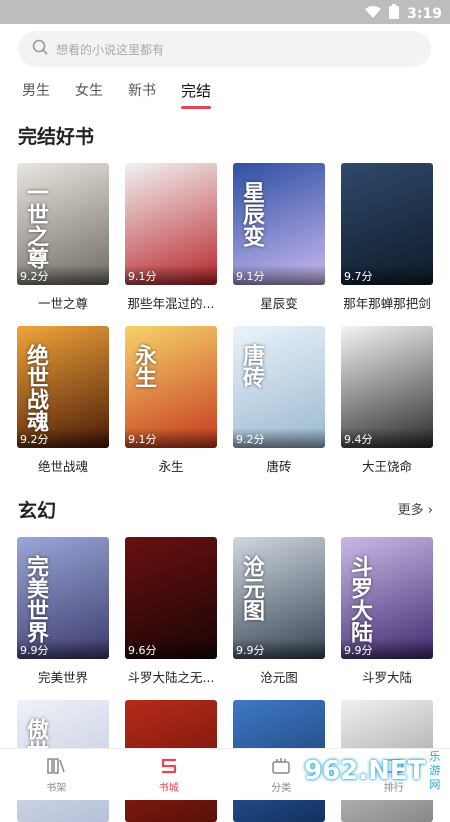  I want to click on book-cover: 一世之尊9.2分, so click(63, 224).